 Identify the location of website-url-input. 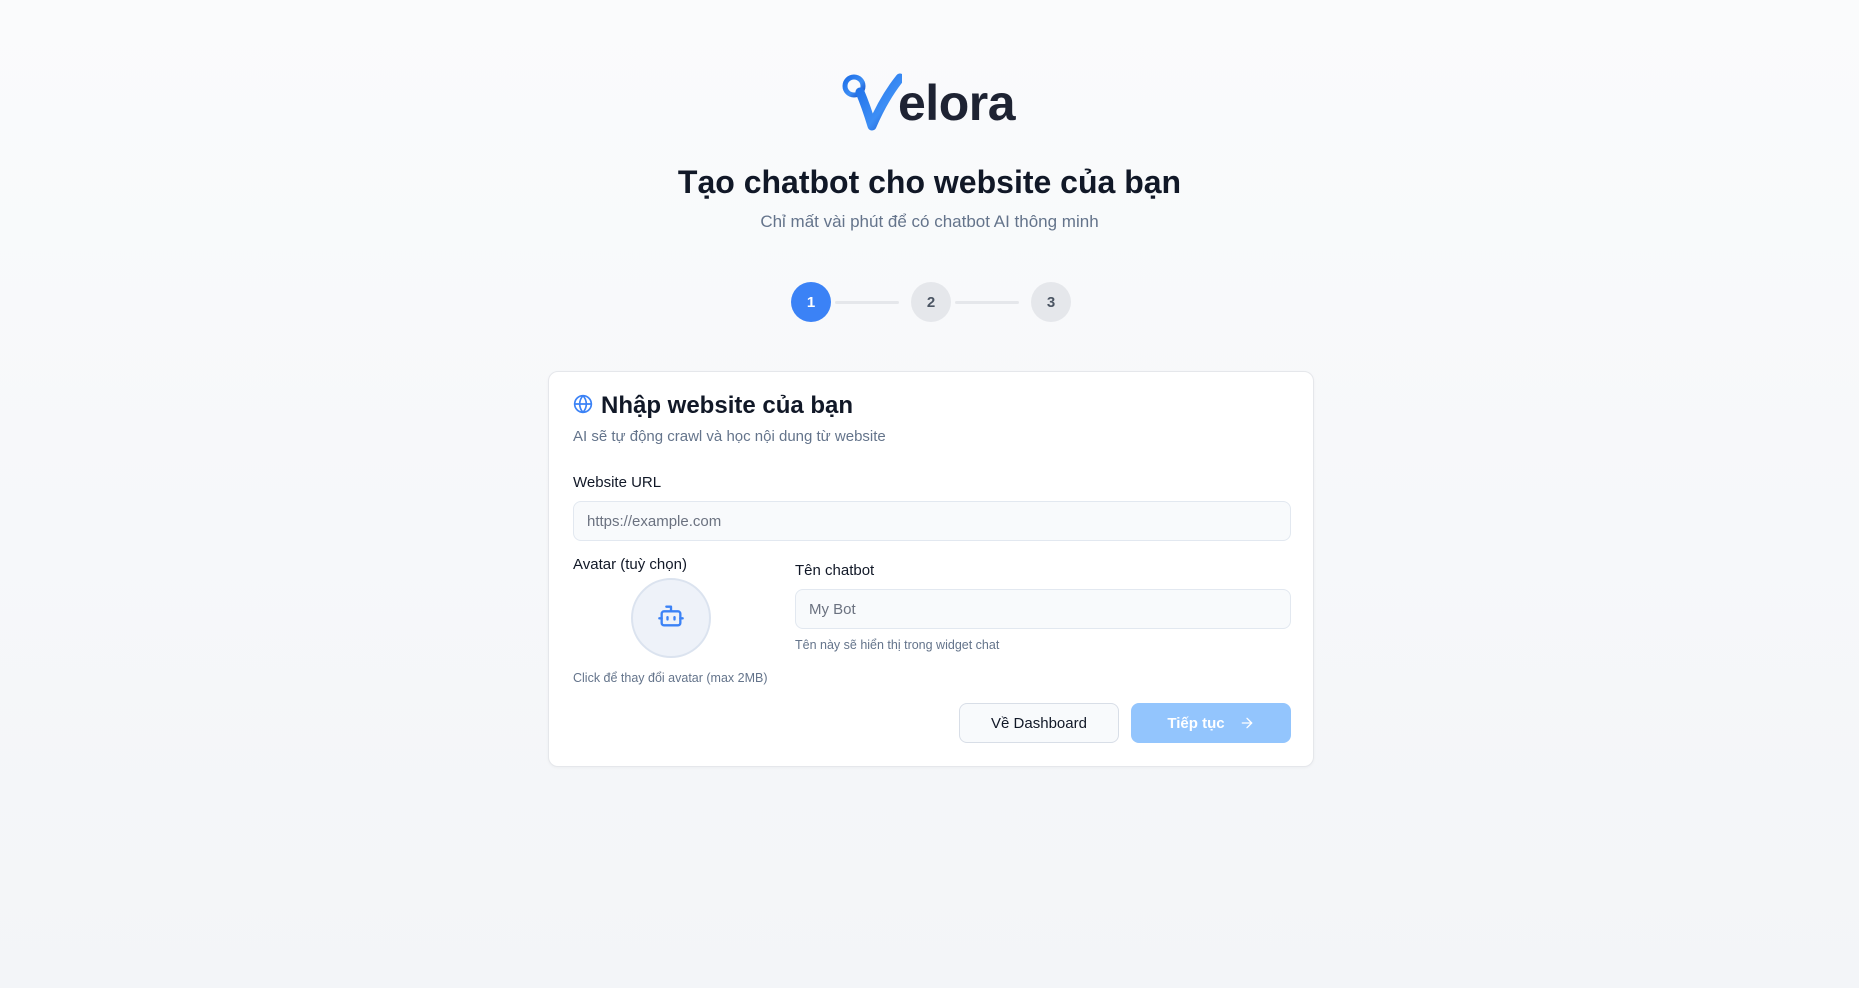
(932, 521).